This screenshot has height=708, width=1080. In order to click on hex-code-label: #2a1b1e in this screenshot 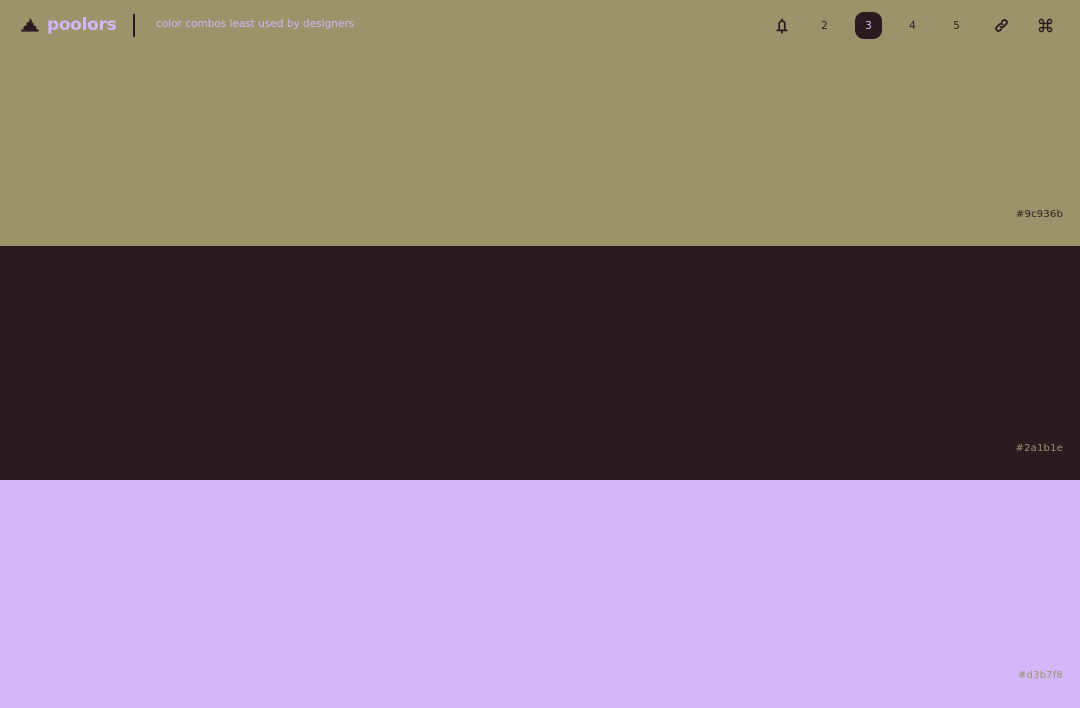, I will do `click(1040, 448)`.